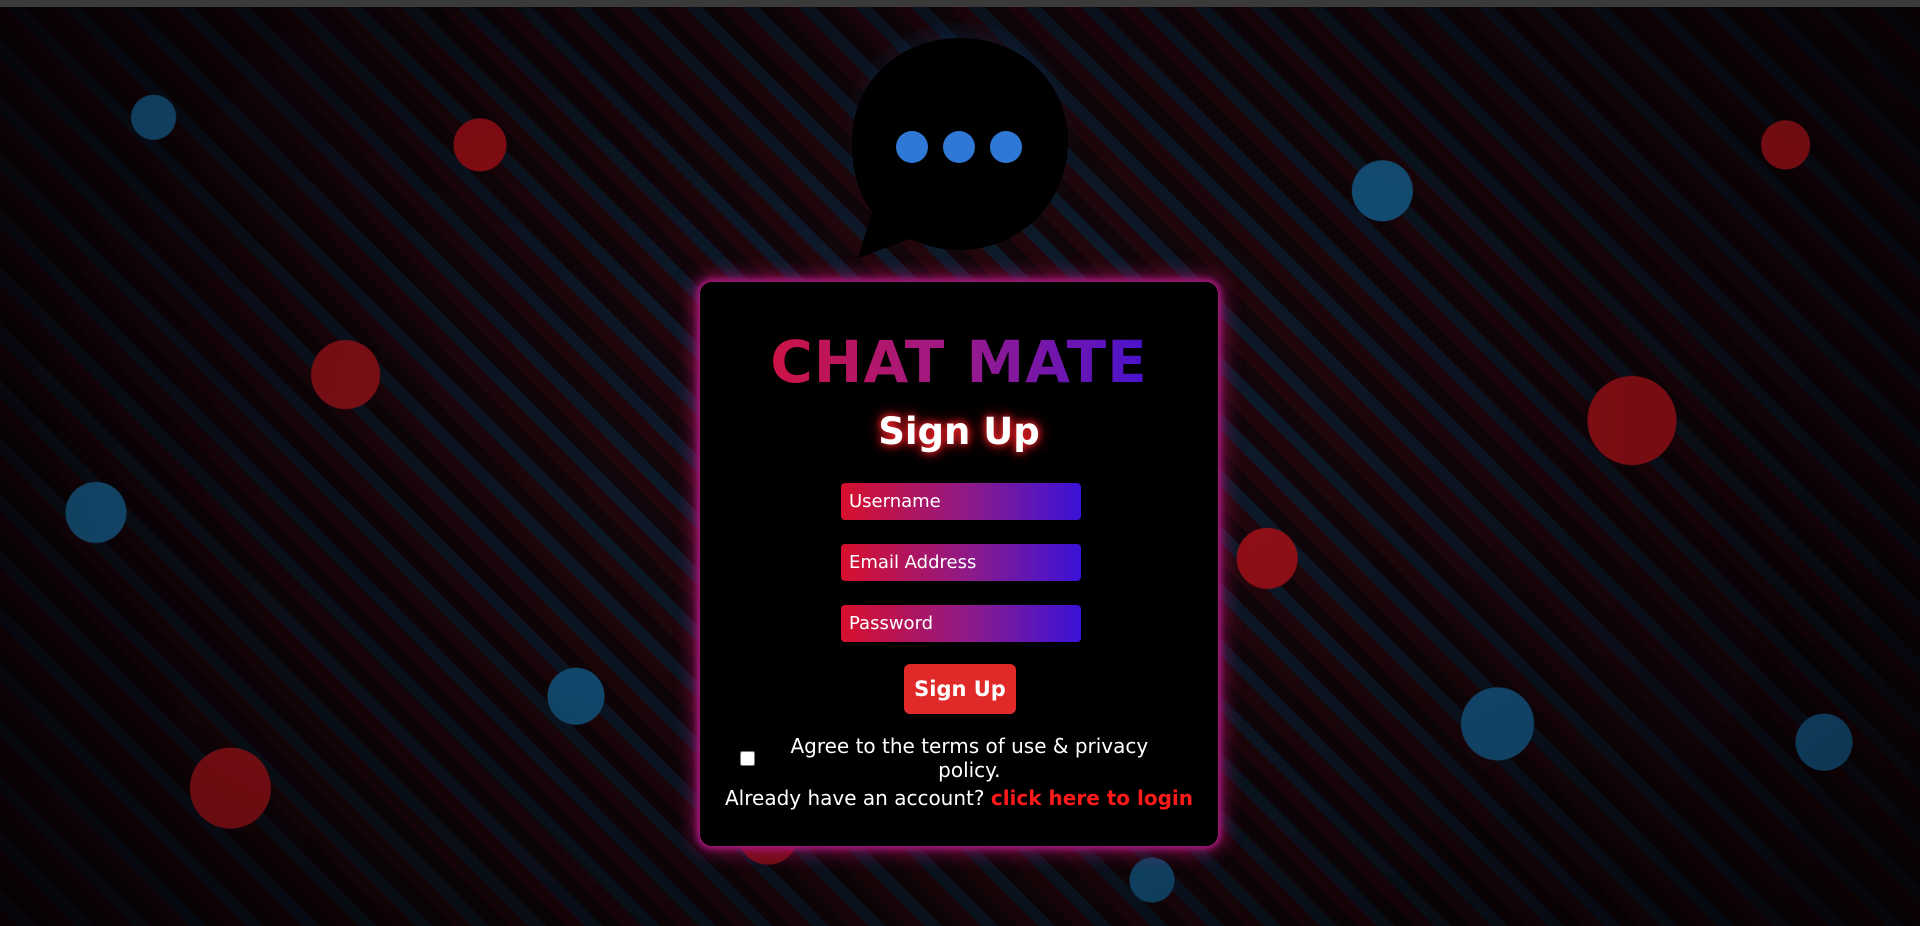 This screenshot has width=1920, height=926. Describe the element at coordinates (961, 623) in the screenshot. I see `password-input` at that location.